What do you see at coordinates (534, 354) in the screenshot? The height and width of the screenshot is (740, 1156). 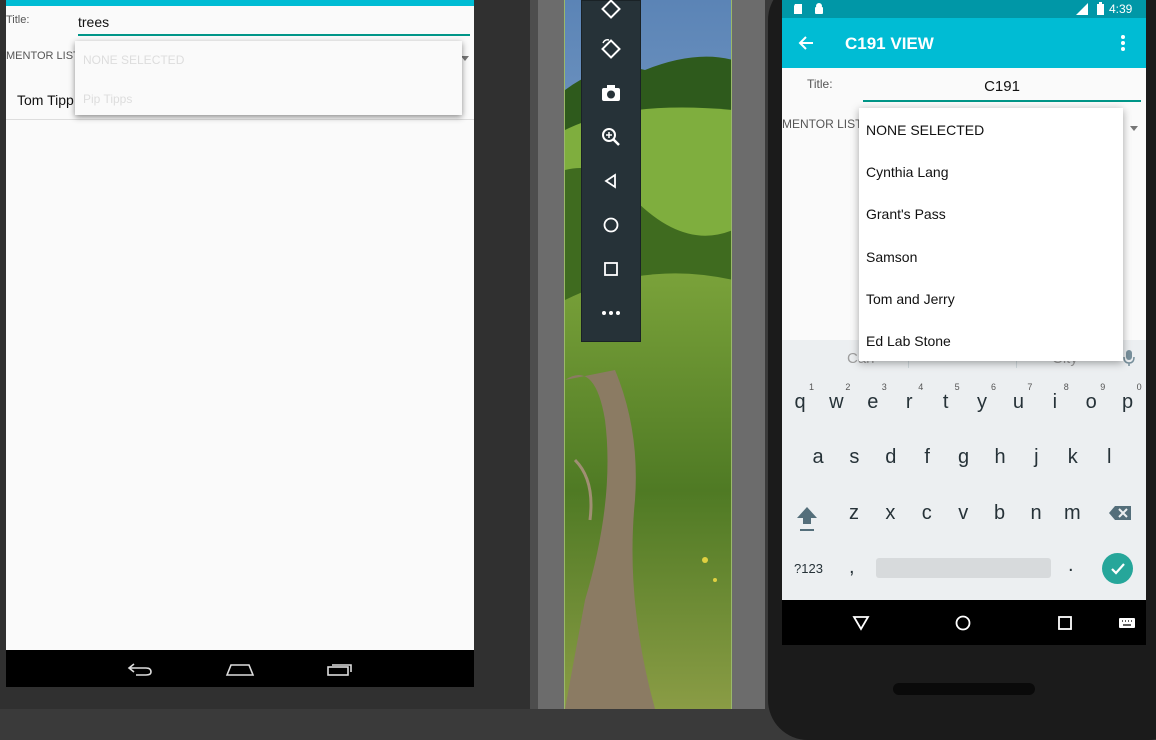 I see `frame-edge` at bounding box center [534, 354].